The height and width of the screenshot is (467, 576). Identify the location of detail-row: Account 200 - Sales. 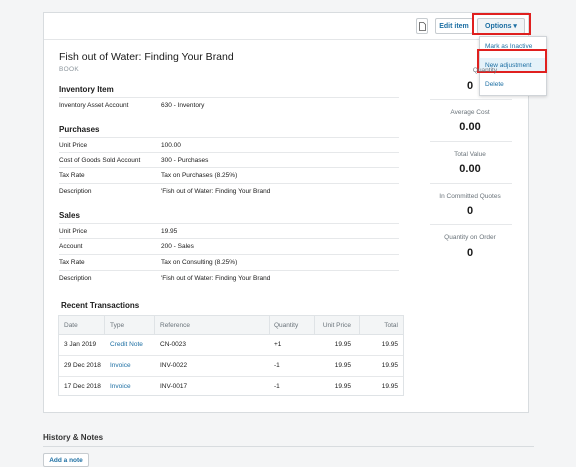
(229, 245).